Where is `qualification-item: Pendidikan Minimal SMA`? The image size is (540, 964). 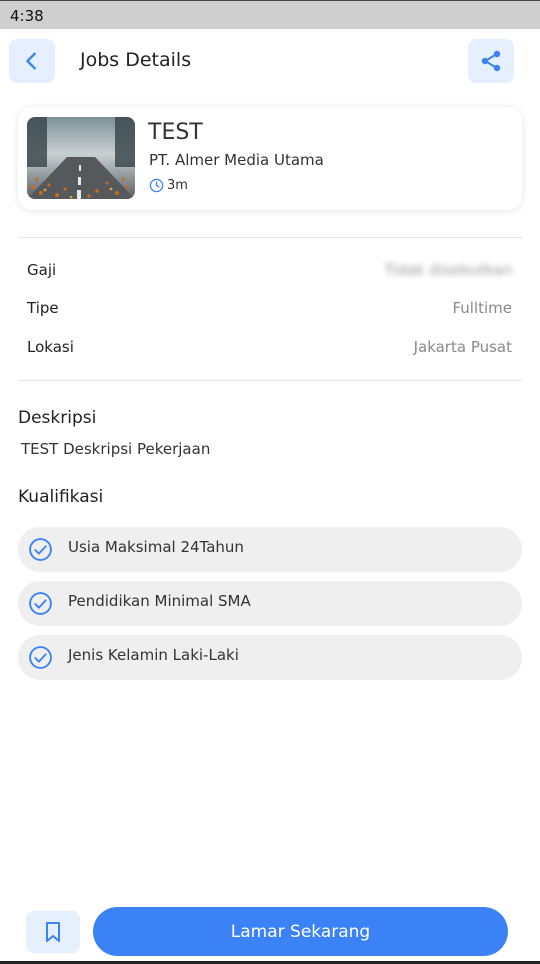
qualification-item: Pendidikan Minimal SMA is located at coordinates (270, 603).